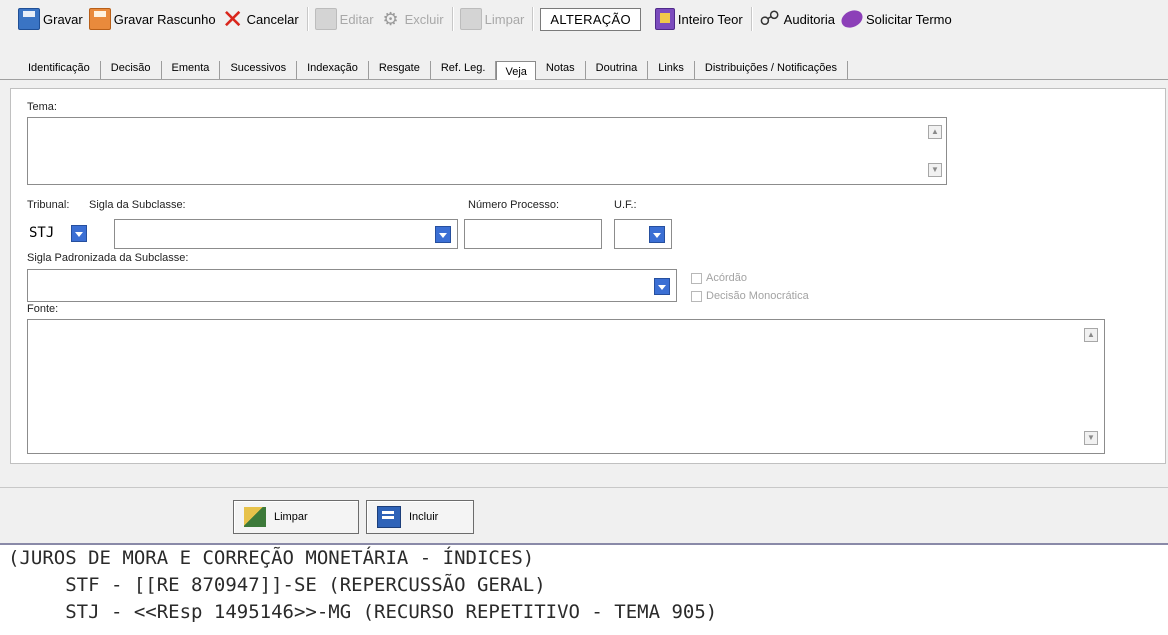  Describe the element at coordinates (516, 70) in the screenshot. I see `tab-veja: Veja` at that location.